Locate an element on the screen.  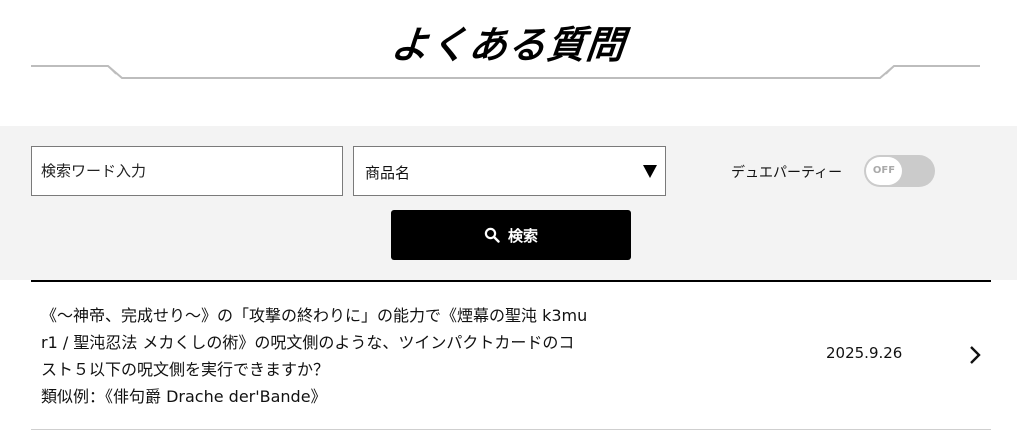
faq-question-line: 《～神帝、完成せり～》の「攻撃の終わりに」の能力で《煙幕の聖沌 k3mu is located at coordinates (314, 315).